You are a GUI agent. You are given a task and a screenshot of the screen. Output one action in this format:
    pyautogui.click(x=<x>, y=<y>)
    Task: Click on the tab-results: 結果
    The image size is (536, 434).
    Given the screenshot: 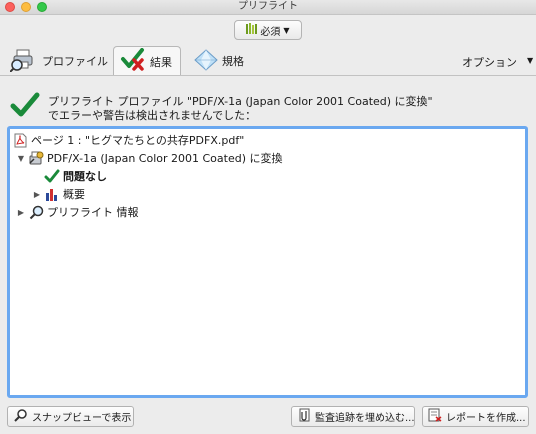 What is the action you would take?
    pyautogui.click(x=147, y=61)
    